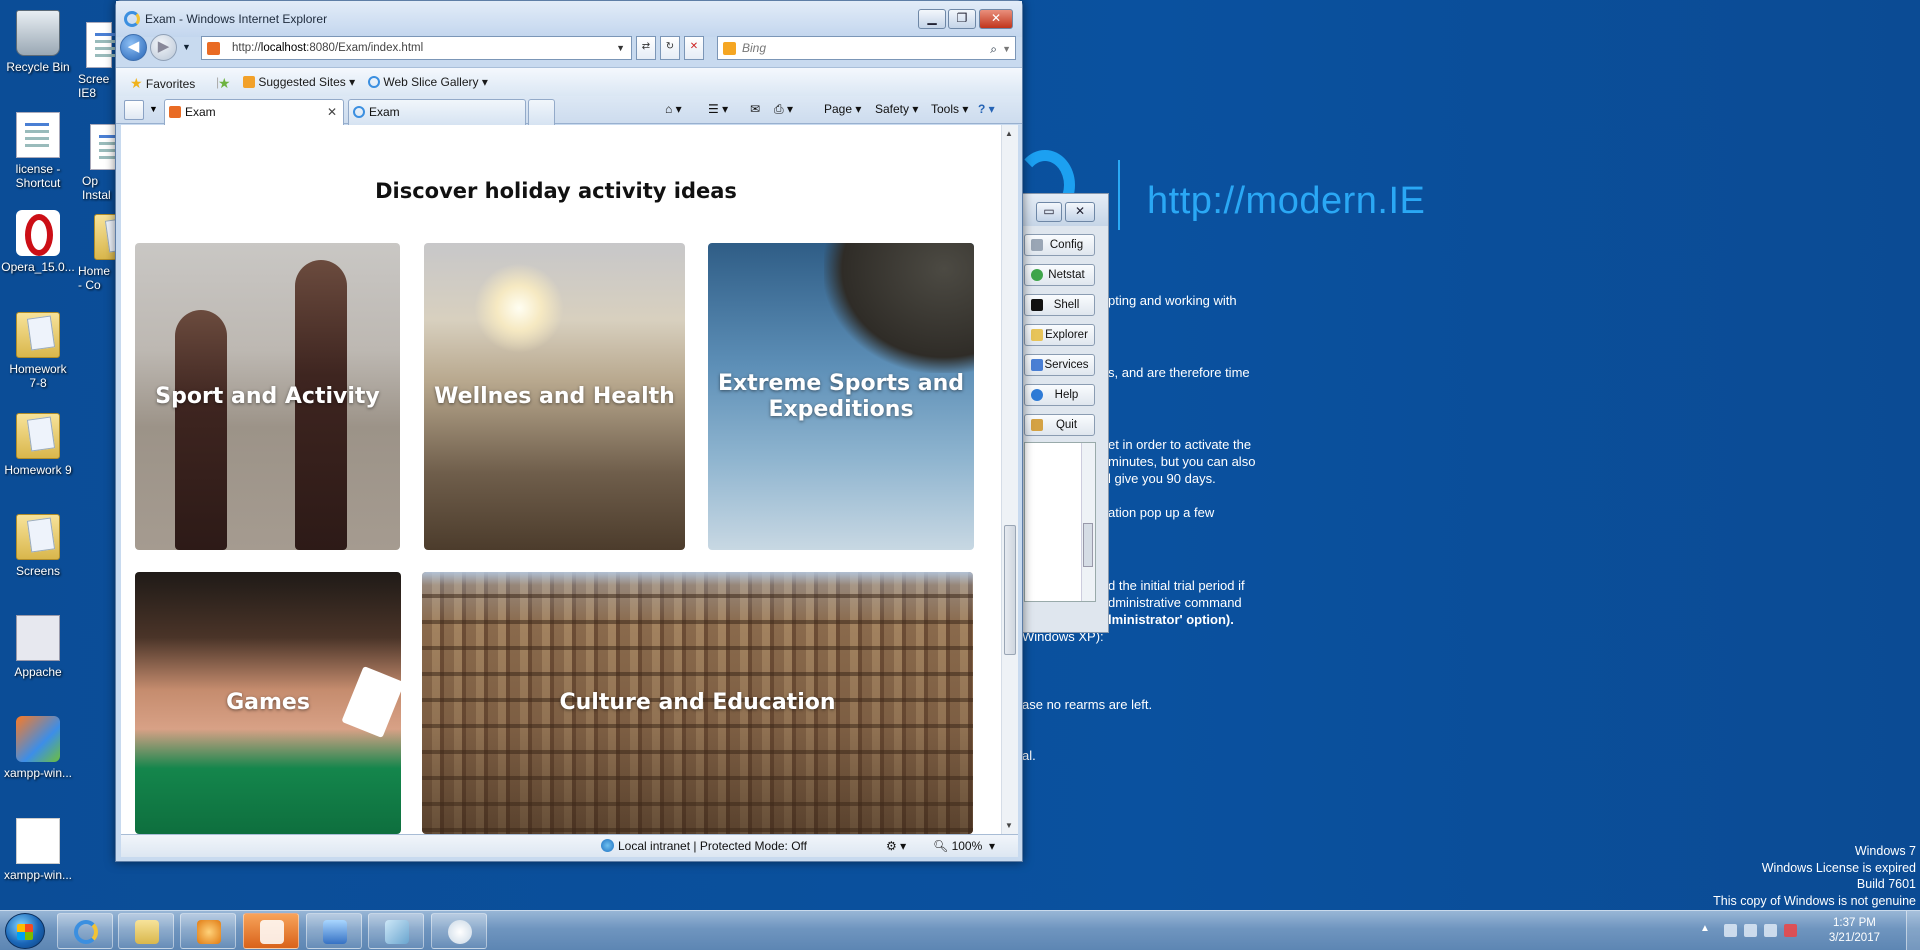  What do you see at coordinates (1009, 133) in the screenshot?
I see `scroll-up-arrow-icon: ▲` at bounding box center [1009, 133].